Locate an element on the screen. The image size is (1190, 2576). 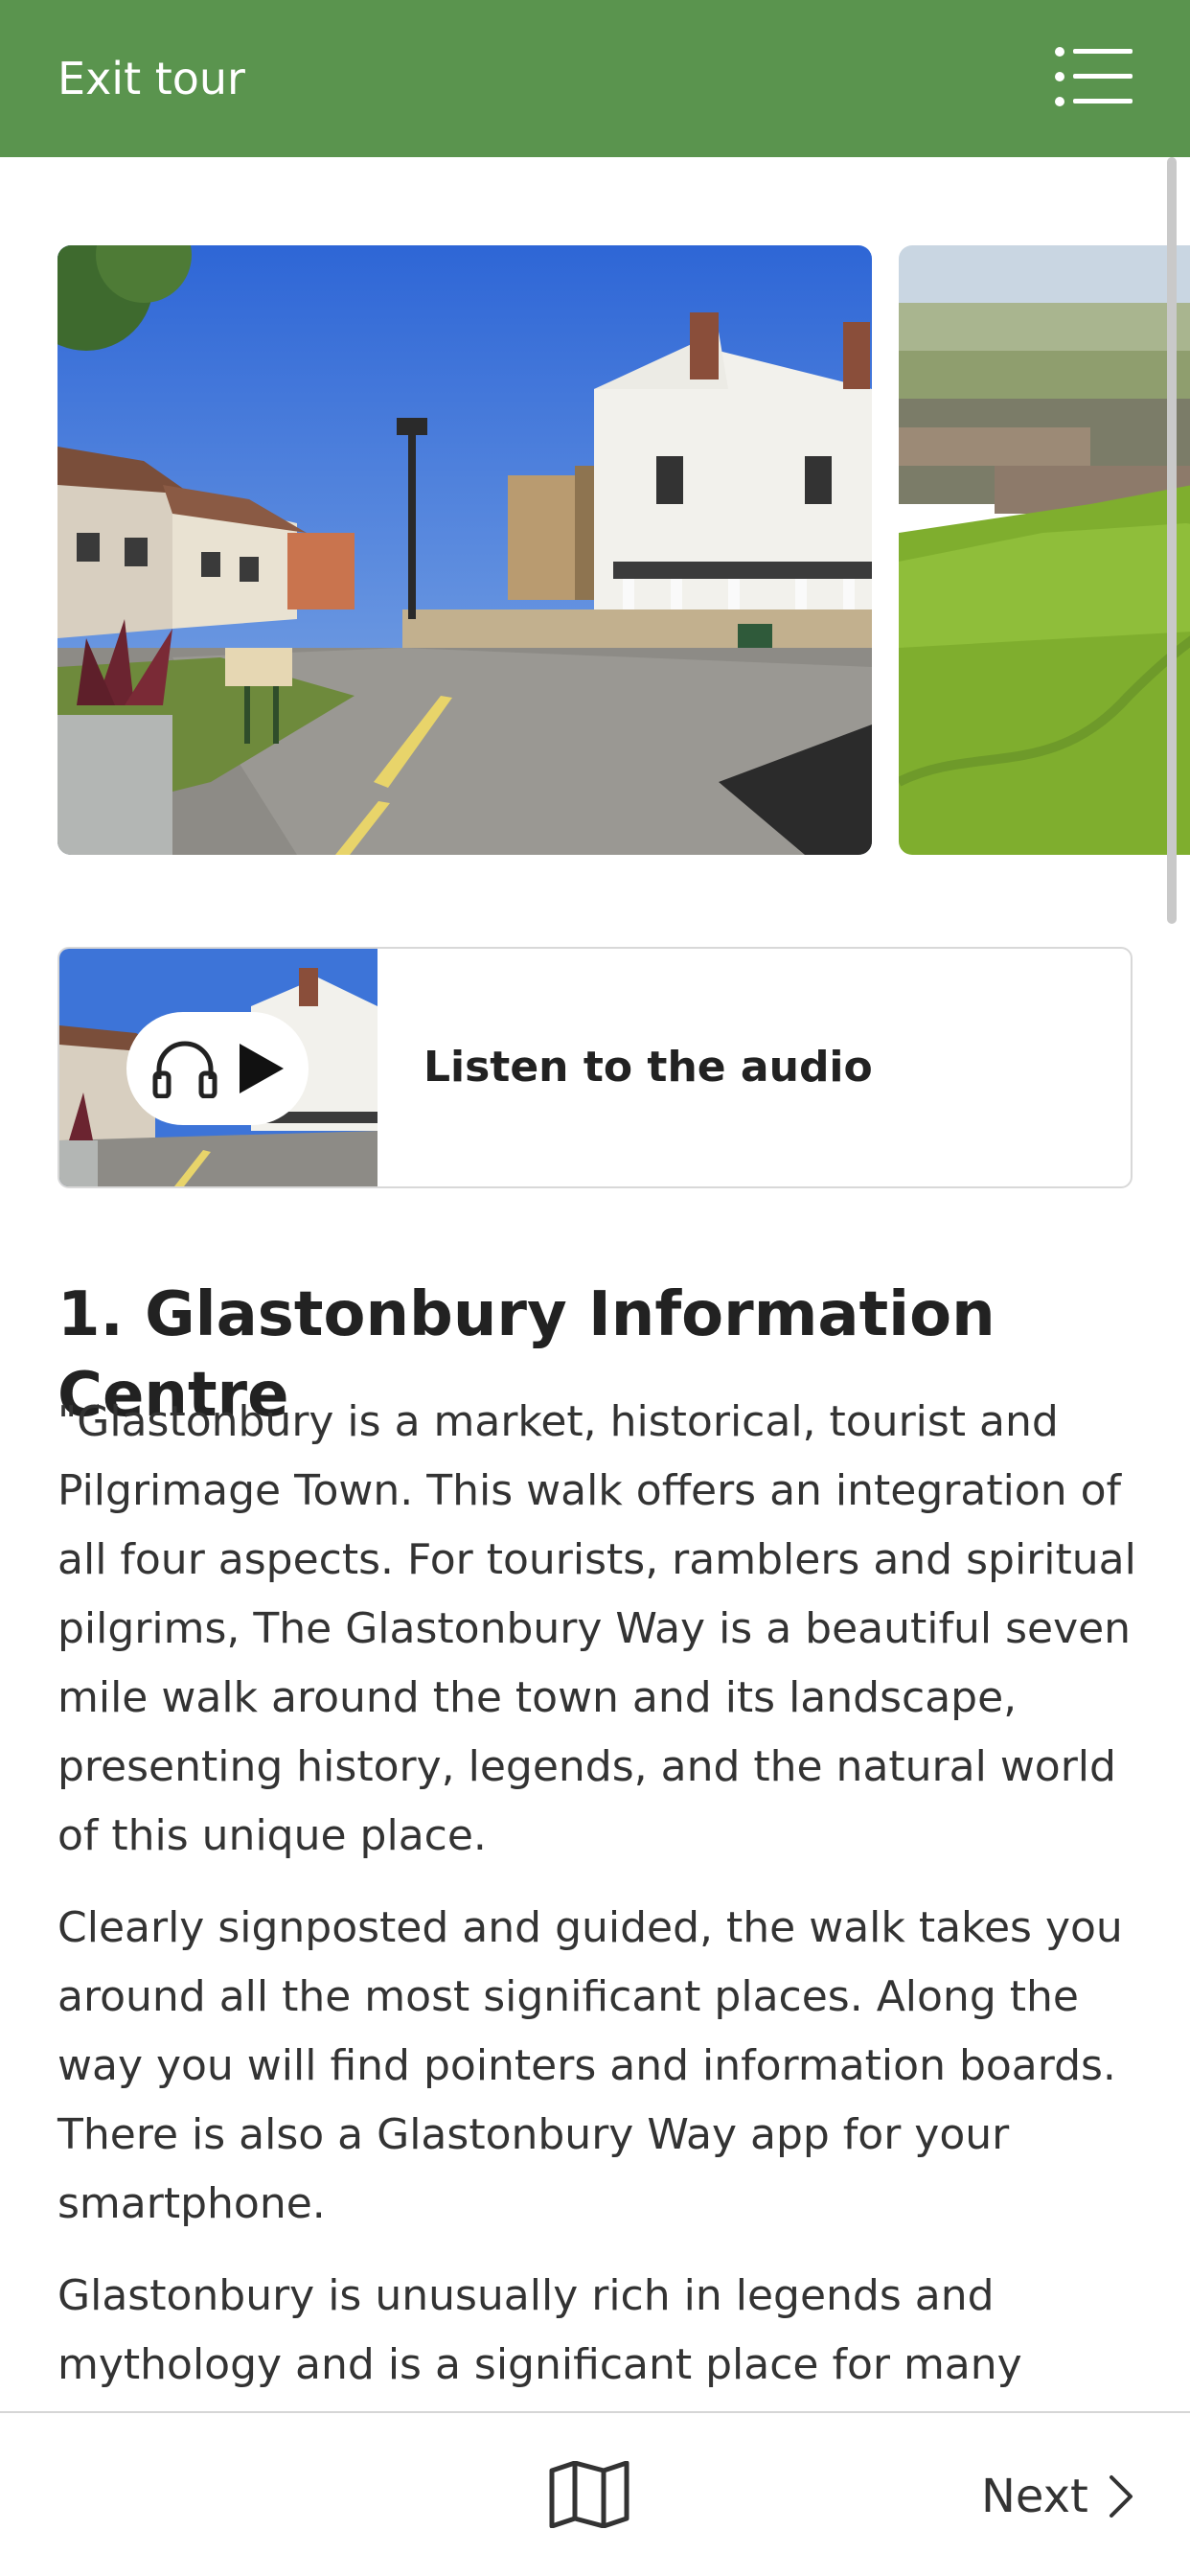
page-scrollbar is located at coordinates (1172, 540).